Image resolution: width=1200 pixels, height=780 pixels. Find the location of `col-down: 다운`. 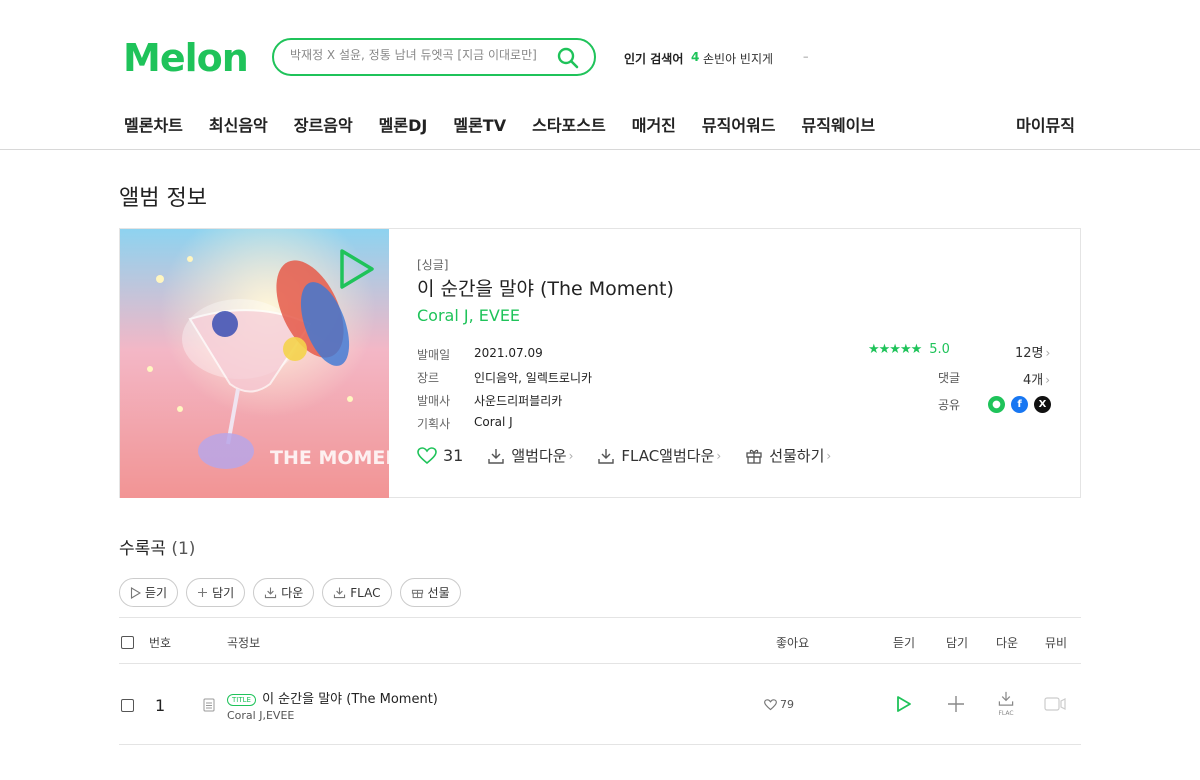

col-down: 다운 is located at coordinates (1007, 643).